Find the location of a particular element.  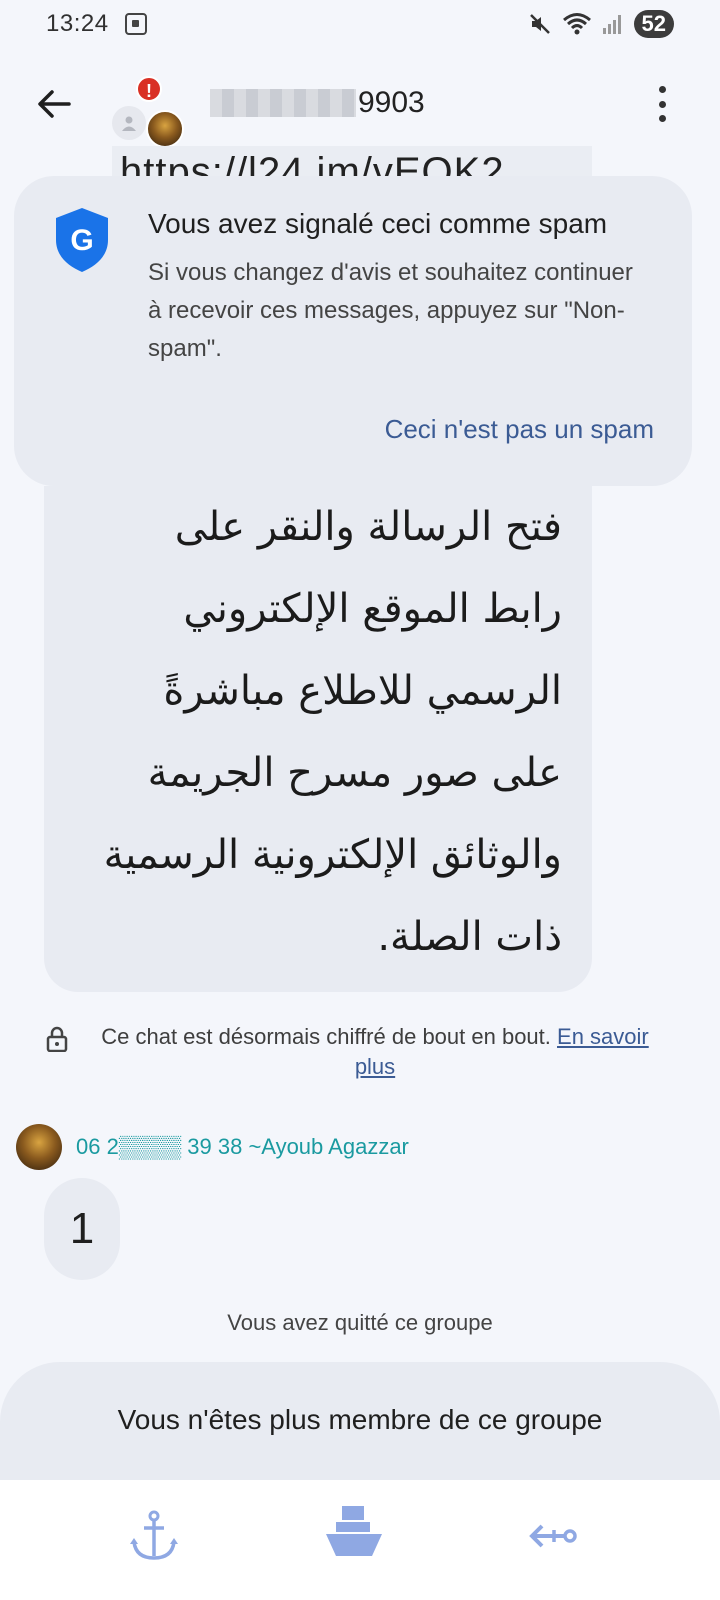

not-spam-button: Ceci n'est pas un spam is located at coordinates (519, 429).